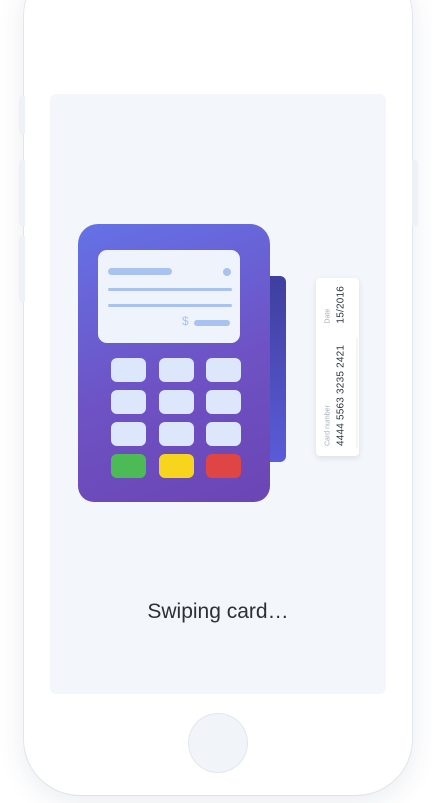  I want to click on display-indicator-dot, so click(227, 272).